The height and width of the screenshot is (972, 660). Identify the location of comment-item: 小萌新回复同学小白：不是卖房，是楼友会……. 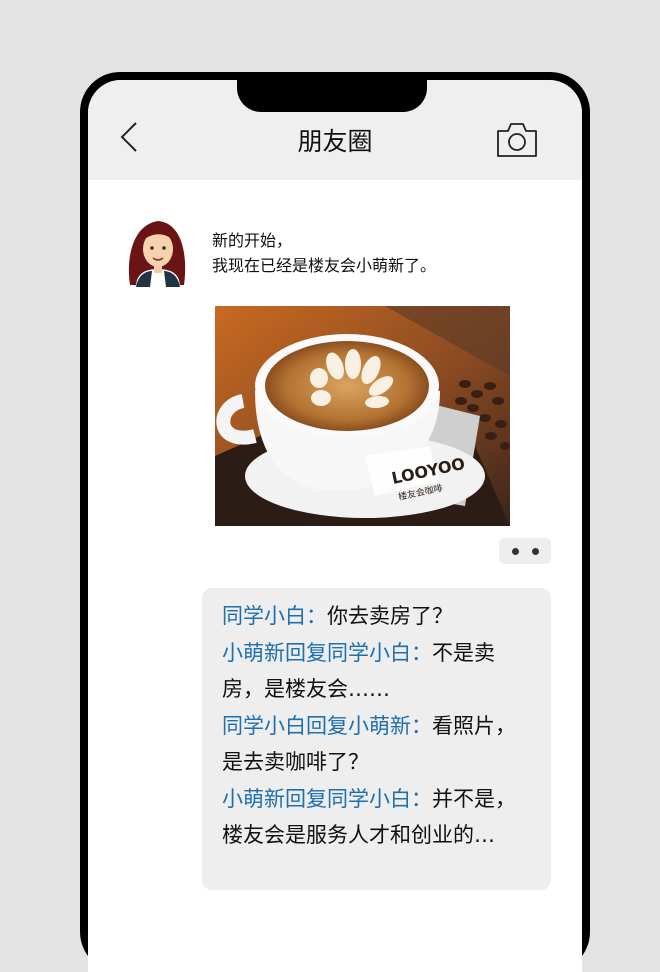
(377, 671).